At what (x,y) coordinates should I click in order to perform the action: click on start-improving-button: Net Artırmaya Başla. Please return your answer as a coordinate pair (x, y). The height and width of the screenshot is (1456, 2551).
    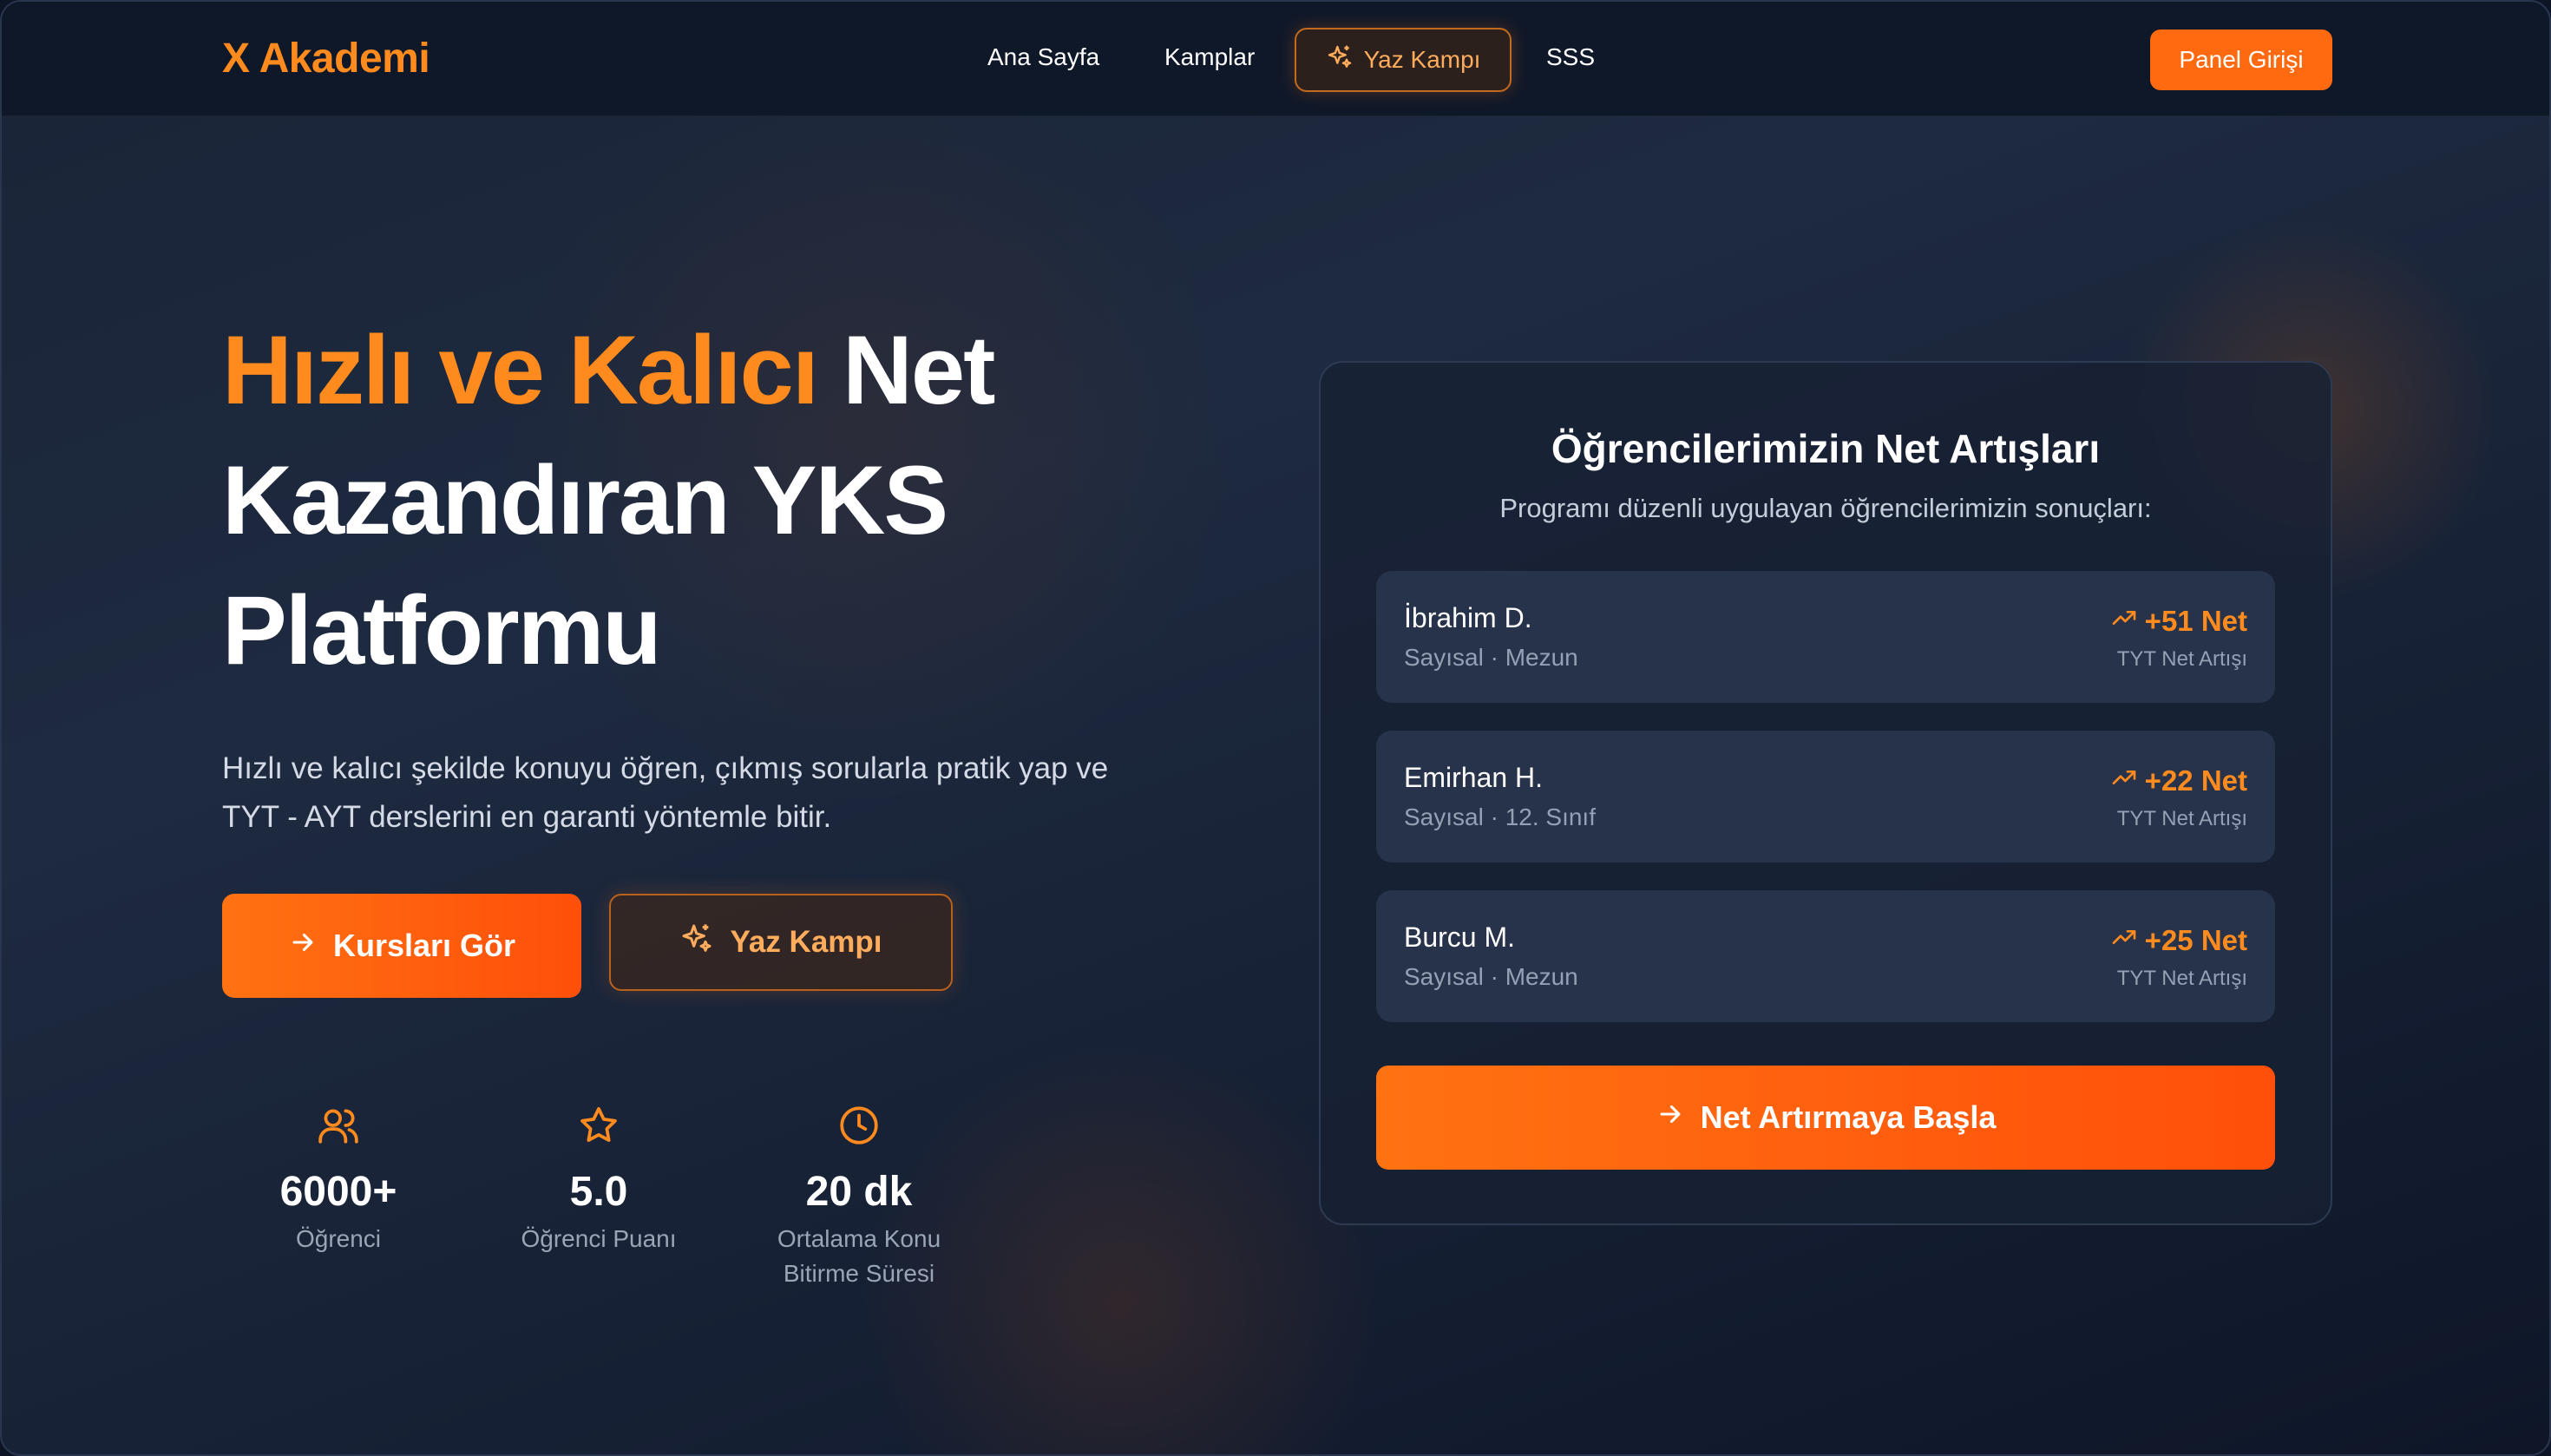
    Looking at the image, I should click on (1826, 1118).